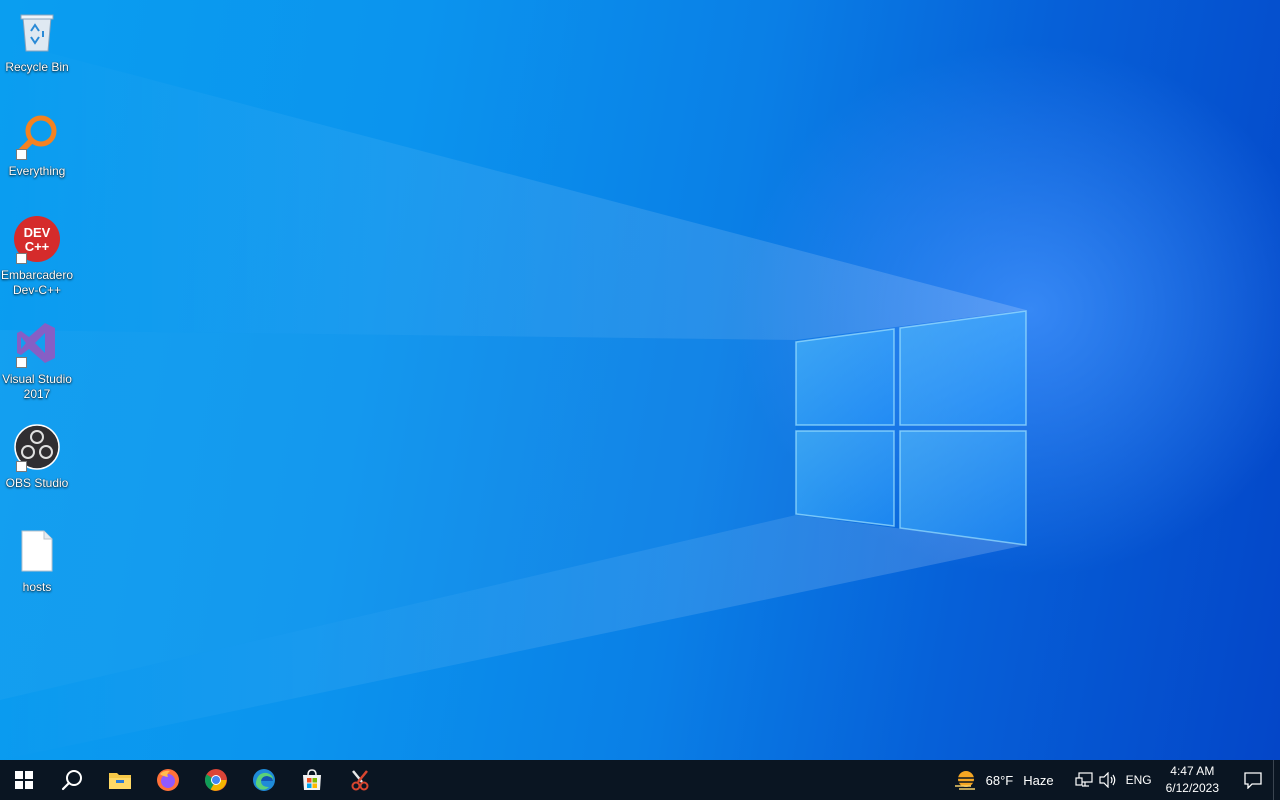 Image resolution: width=1280 pixels, height=800 pixels. I want to click on show-desktop-button, so click(1276, 780).